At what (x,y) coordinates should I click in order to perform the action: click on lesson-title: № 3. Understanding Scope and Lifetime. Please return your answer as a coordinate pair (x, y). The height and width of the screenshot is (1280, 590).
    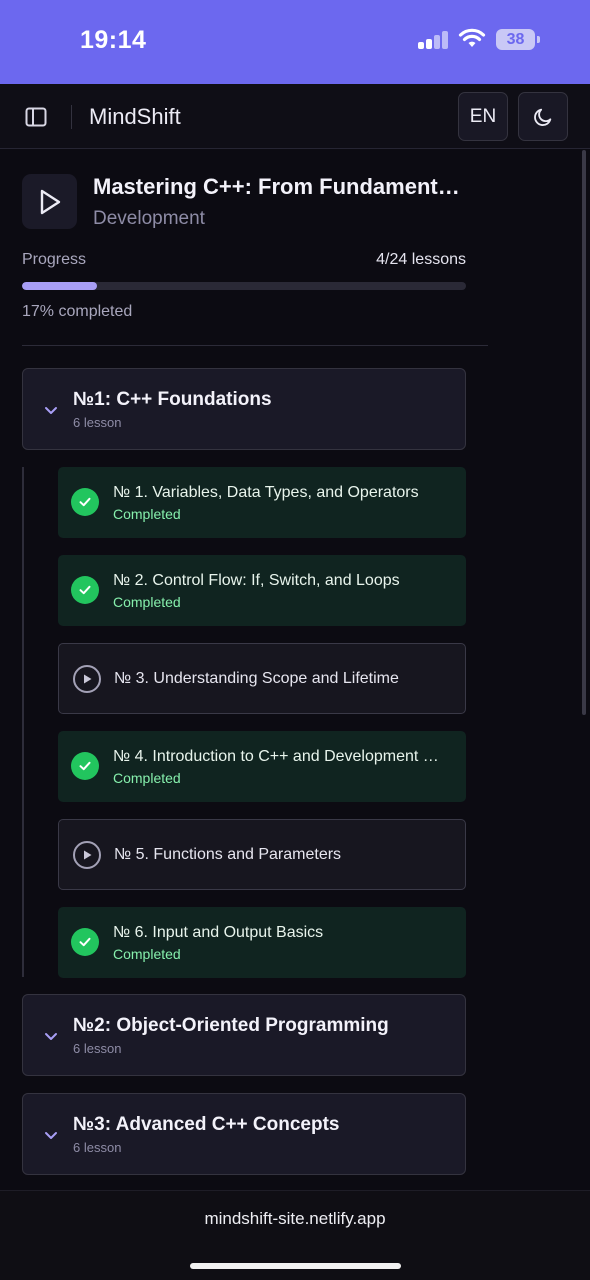
    Looking at the image, I should click on (256, 678).